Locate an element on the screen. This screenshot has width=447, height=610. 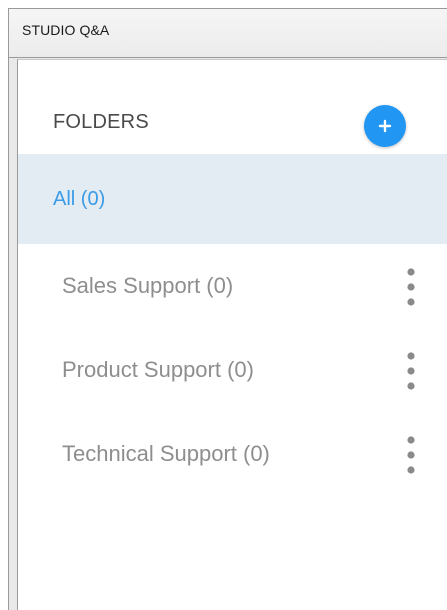
window-title: STUDIO Q&A is located at coordinates (228, 33).